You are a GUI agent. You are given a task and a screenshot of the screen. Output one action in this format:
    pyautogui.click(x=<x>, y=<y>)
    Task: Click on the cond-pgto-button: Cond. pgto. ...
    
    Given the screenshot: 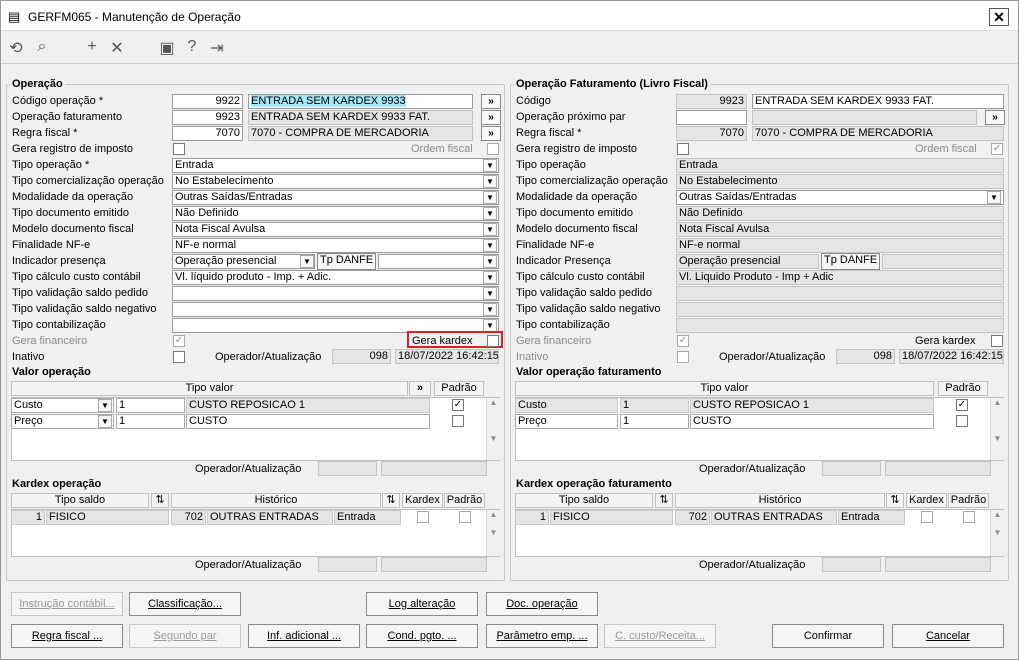 What is the action you would take?
    pyautogui.click(x=422, y=636)
    